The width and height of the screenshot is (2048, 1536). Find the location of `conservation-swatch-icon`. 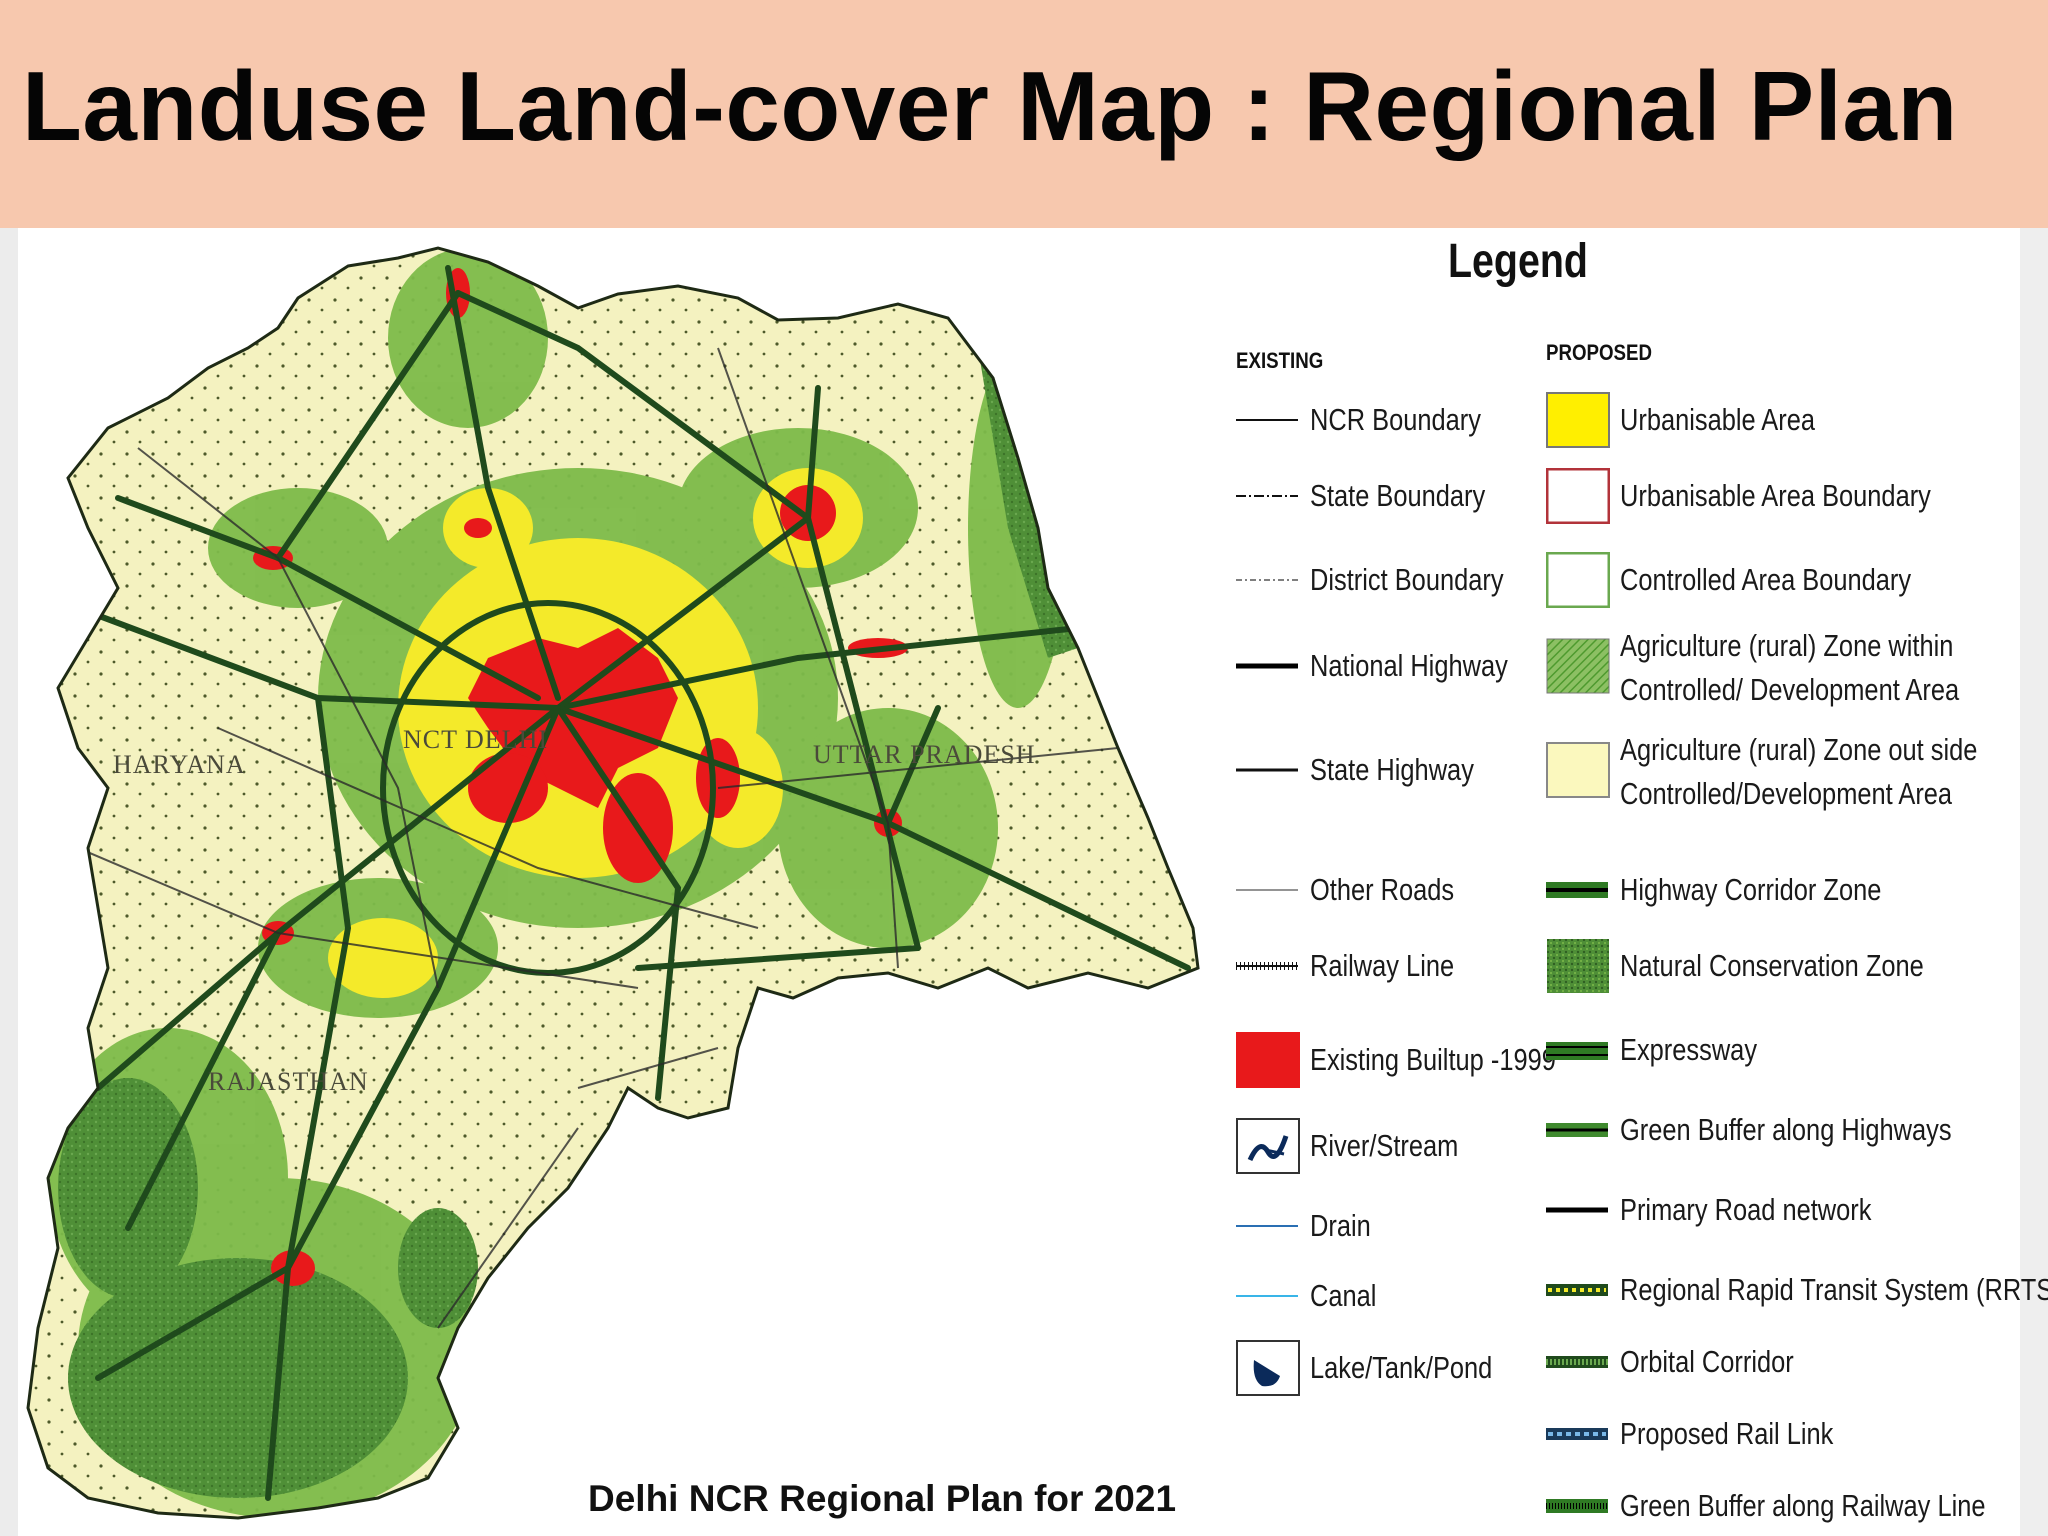

conservation-swatch-icon is located at coordinates (1578, 968).